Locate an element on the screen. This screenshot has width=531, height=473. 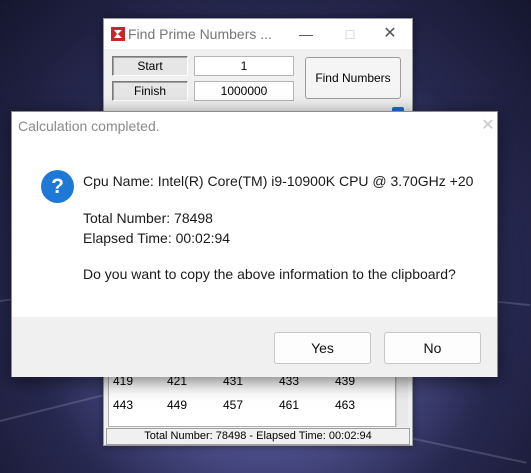
list-cell: 449 is located at coordinates (177, 405).